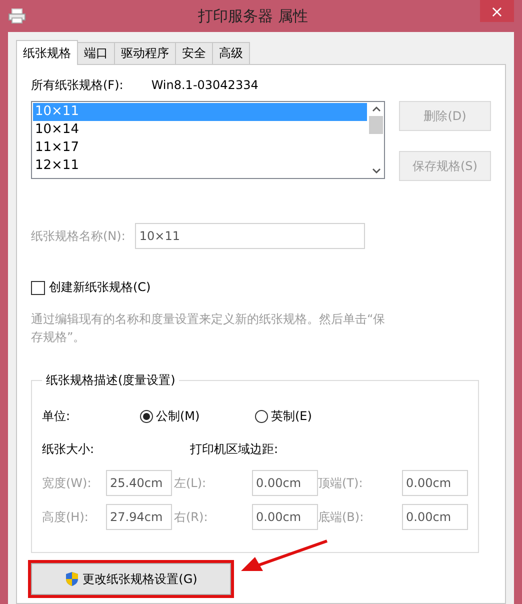 The width and height of the screenshot is (522, 604). I want to click on server-name: Win8.1-03042334, so click(204, 85).